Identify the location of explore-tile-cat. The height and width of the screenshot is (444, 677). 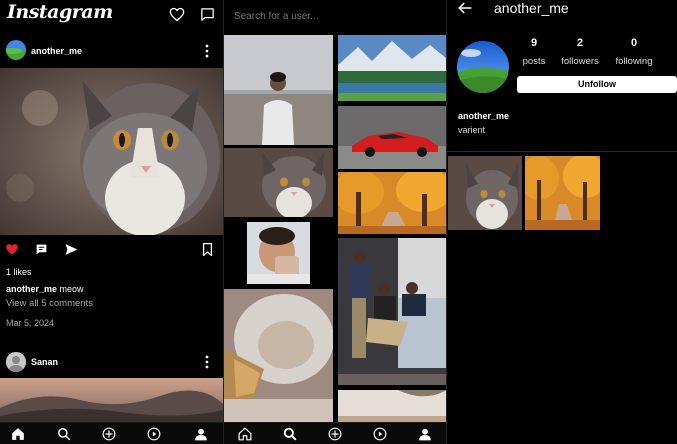
(278, 182).